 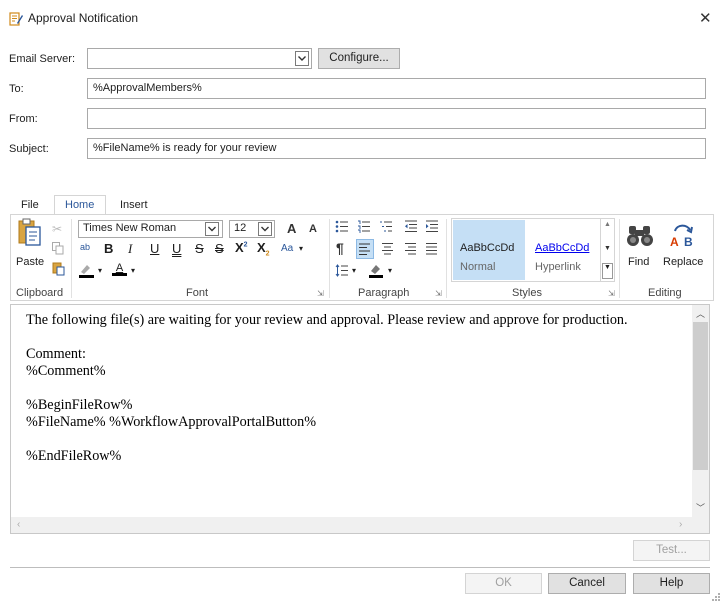 I want to click on superscript-label: X, so click(x=239, y=247).